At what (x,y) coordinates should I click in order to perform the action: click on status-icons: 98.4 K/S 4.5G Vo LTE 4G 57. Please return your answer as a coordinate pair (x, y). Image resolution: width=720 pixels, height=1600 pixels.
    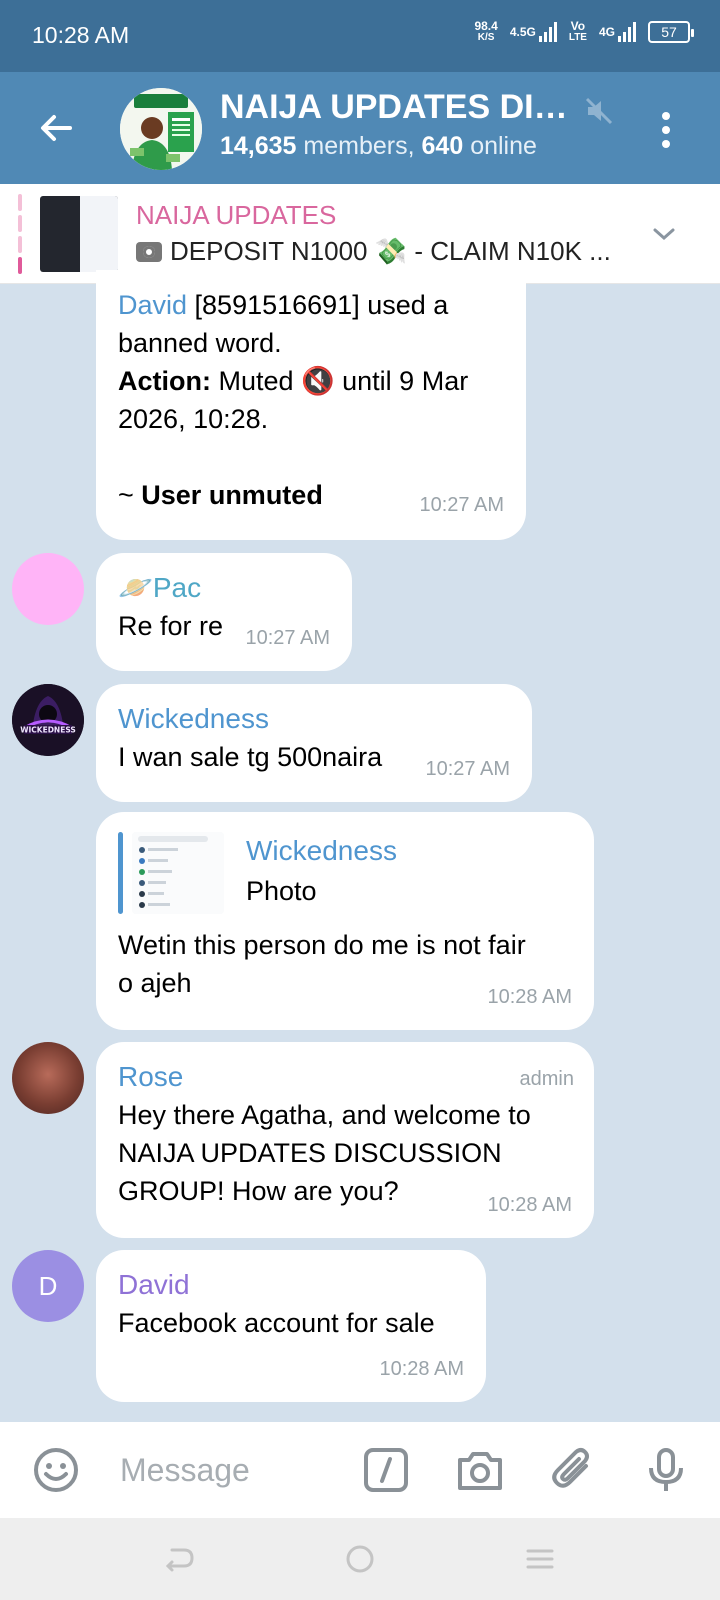
    Looking at the image, I should click on (584, 32).